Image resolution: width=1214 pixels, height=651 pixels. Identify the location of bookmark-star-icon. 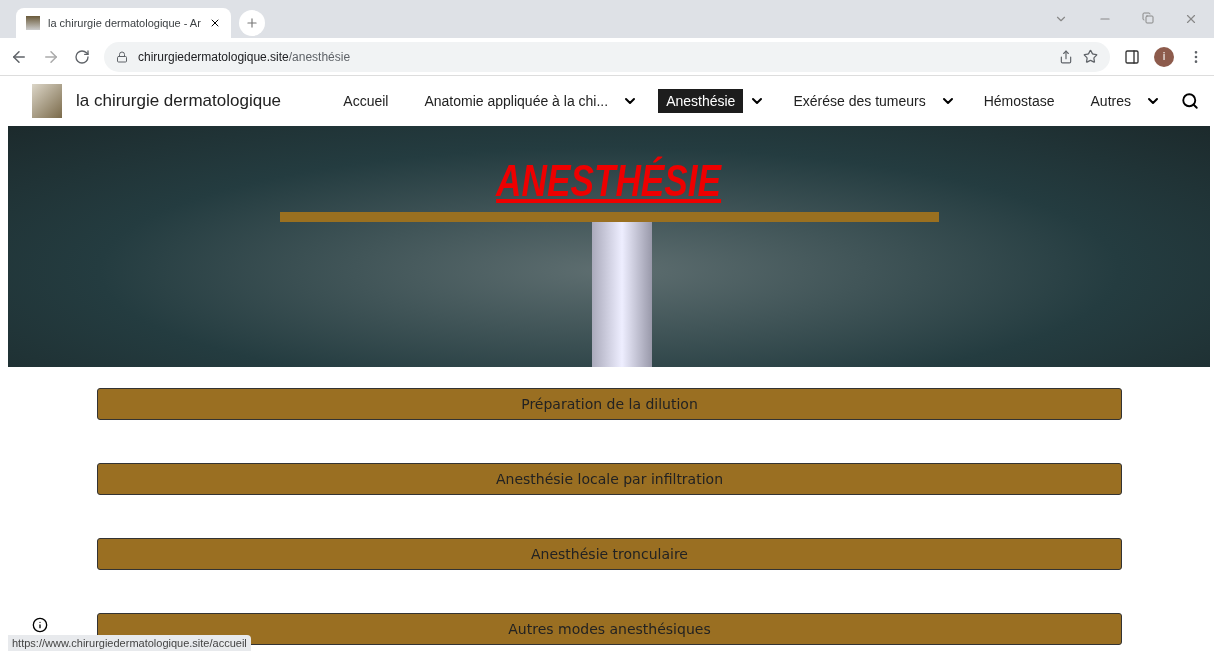
(1090, 56).